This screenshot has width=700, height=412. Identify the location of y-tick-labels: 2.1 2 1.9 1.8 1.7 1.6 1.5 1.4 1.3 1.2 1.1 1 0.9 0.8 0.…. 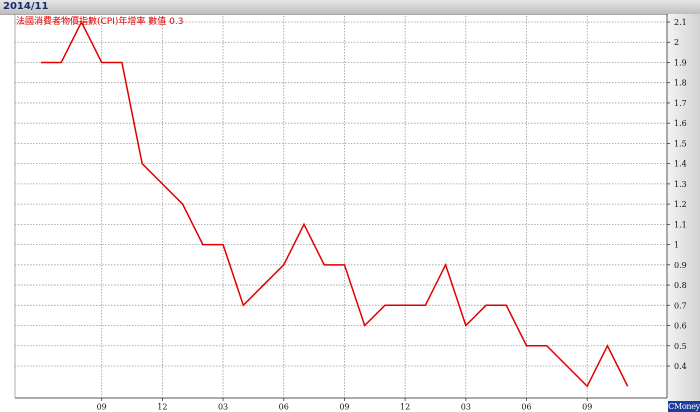
(680, 194).